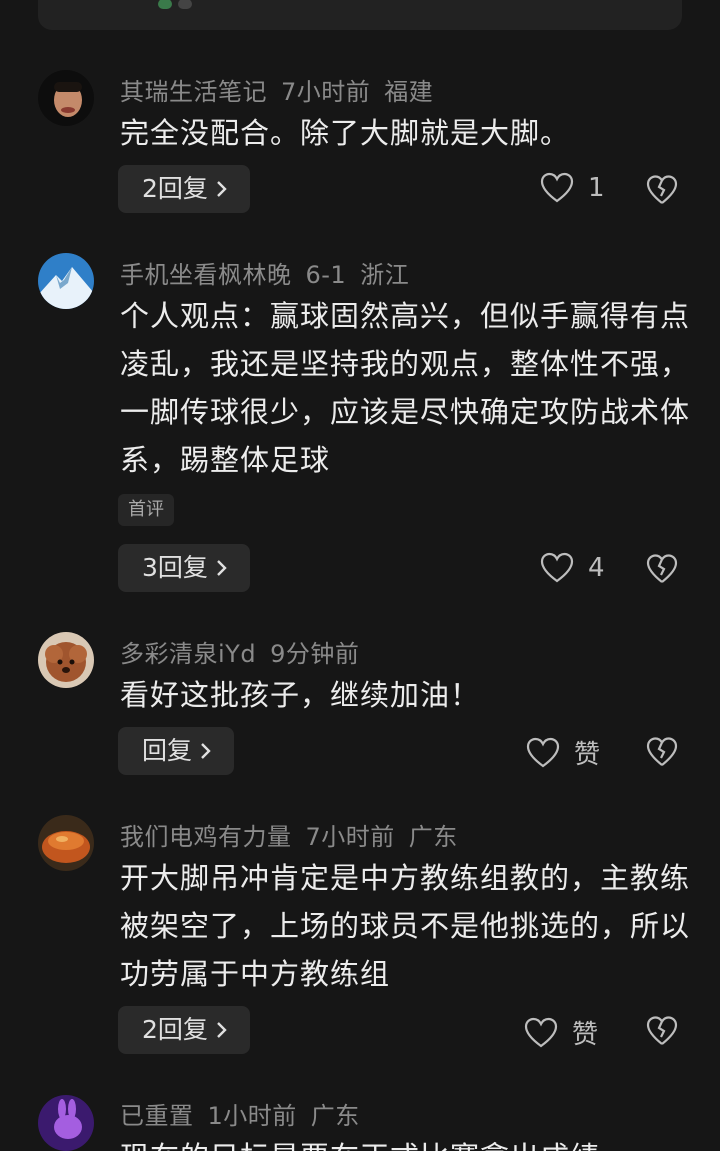 Image resolution: width=720 pixels, height=1151 pixels. What do you see at coordinates (146, 510) in the screenshot?
I see `first-comment-badge: 首评` at bounding box center [146, 510].